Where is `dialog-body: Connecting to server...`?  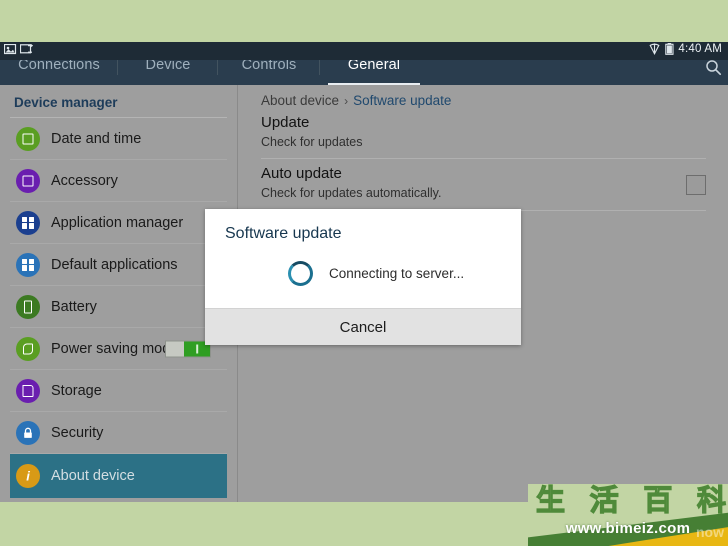
dialog-body: Connecting to server... is located at coordinates (363, 280).